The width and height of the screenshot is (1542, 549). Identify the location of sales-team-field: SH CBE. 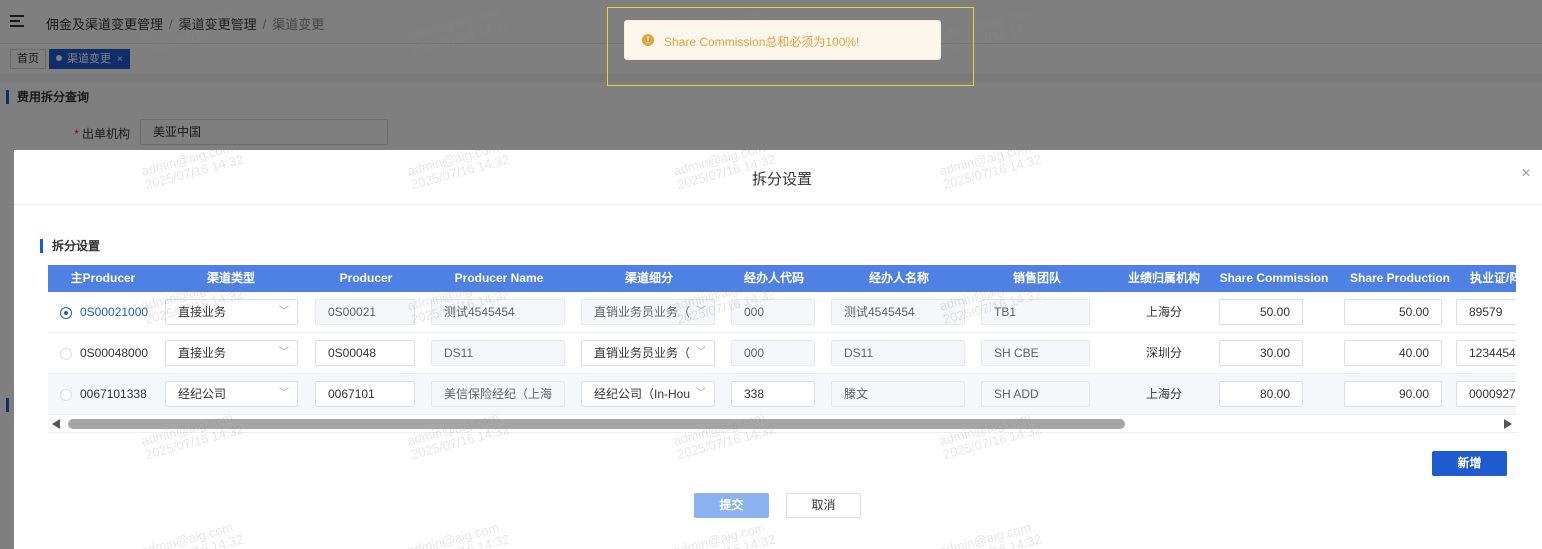
(1035, 353).